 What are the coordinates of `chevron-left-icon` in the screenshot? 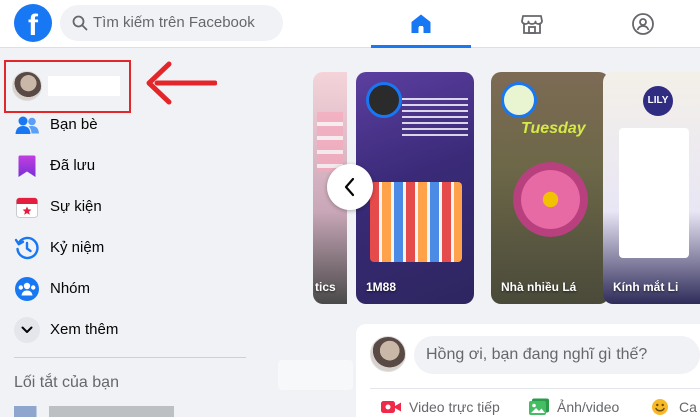 It's located at (349, 187).